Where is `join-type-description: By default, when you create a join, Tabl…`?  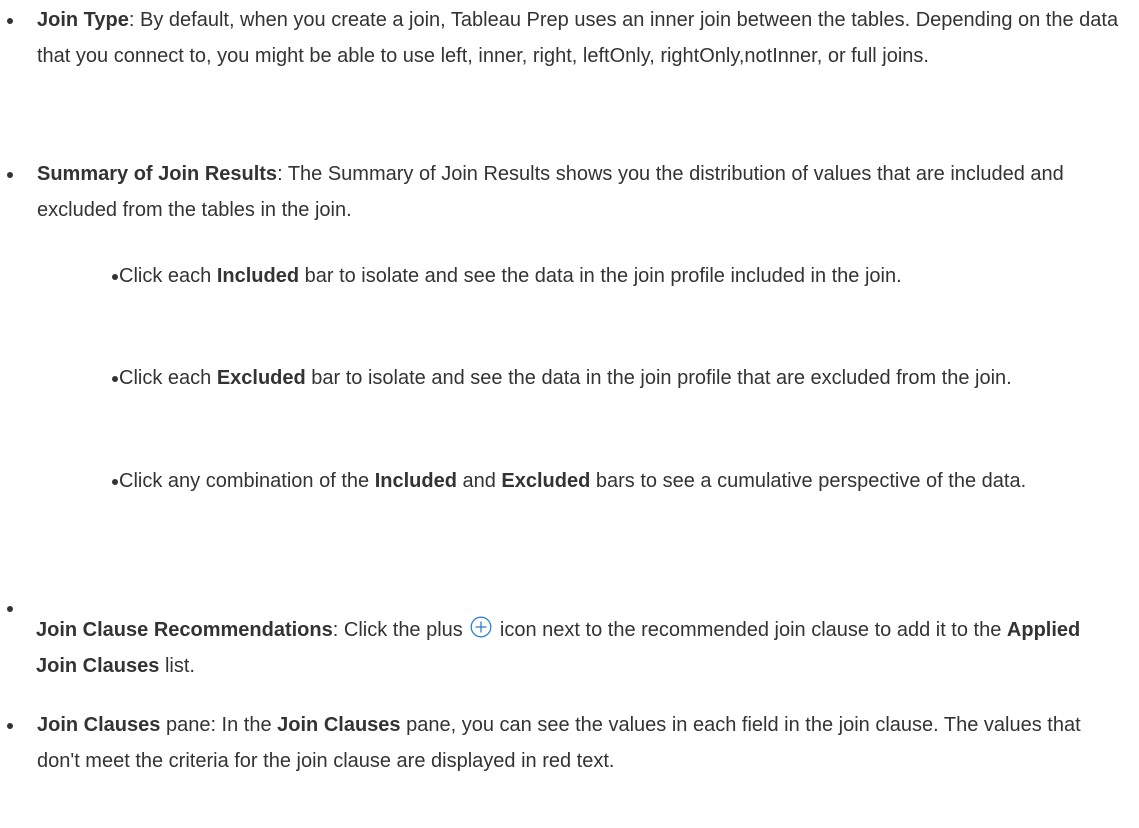
join-type-description: By default, when you create a join, Tabl… is located at coordinates (578, 38).